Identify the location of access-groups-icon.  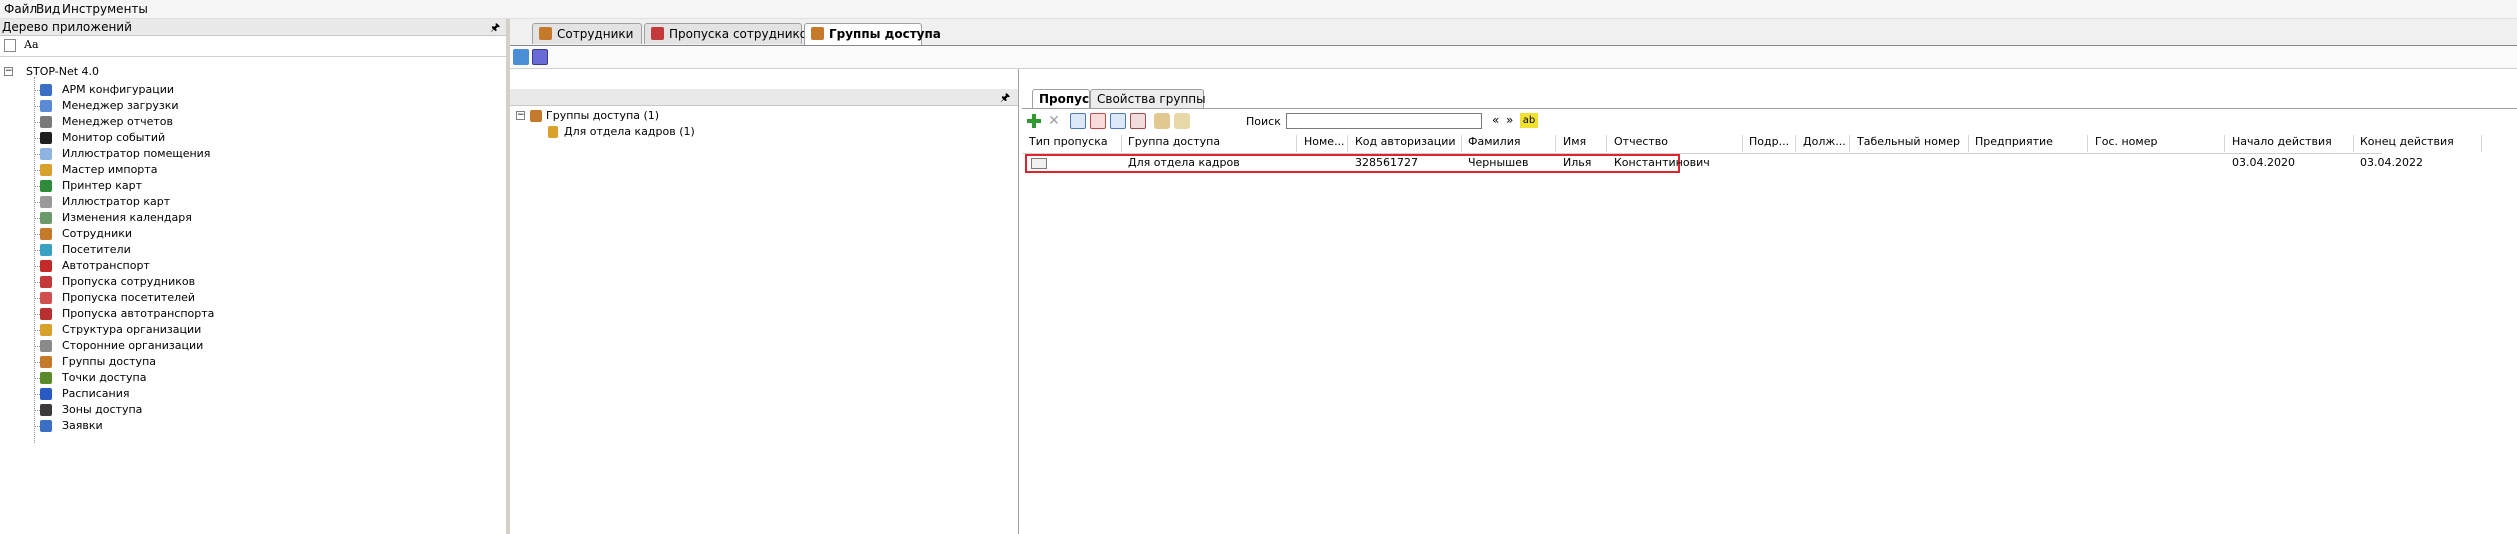
(46, 362).